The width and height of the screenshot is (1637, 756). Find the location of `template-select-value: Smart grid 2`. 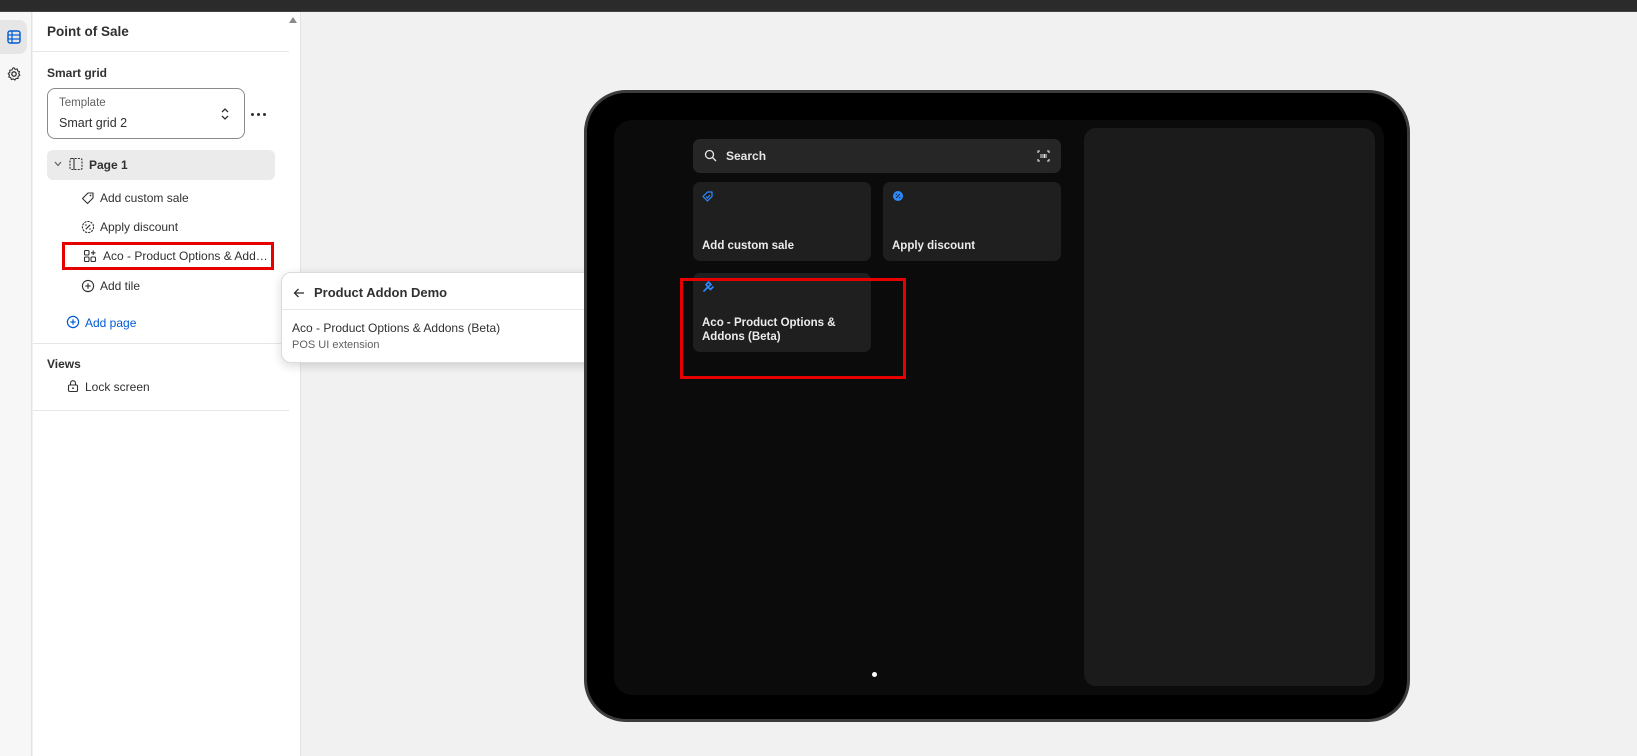

template-select-value: Smart grid 2 is located at coordinates (93, 123).